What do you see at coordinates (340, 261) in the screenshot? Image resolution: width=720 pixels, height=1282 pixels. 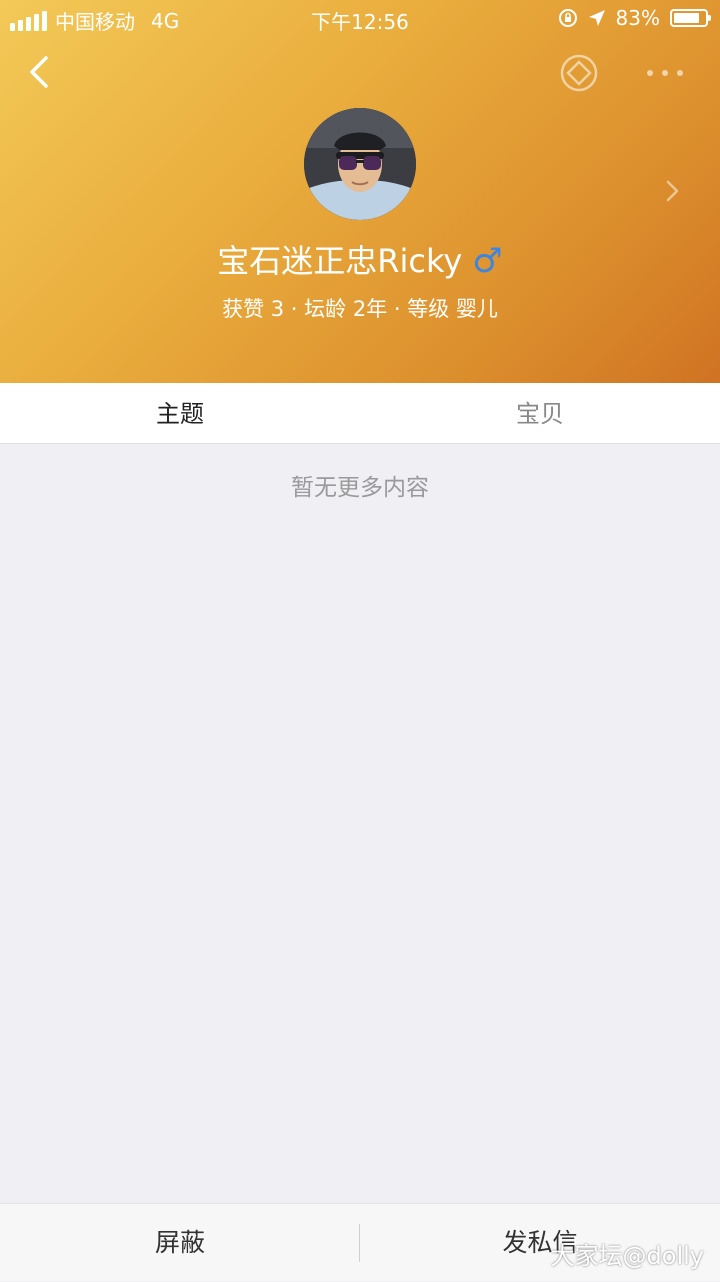 I see `username: 宝石迷正忠Ricky` at bounding box center [340, 261].